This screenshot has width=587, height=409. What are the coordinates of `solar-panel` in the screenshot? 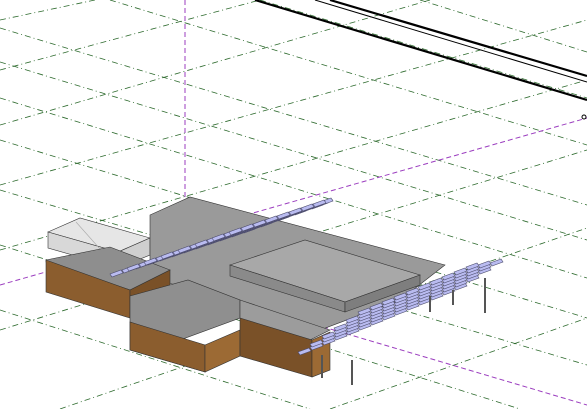 It's located at (496, 262).